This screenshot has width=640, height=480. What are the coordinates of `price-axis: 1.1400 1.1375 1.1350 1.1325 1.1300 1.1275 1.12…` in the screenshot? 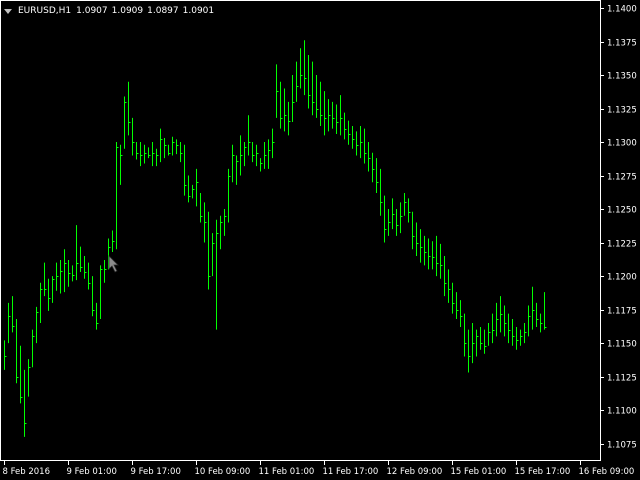 It's located at (618, 228).